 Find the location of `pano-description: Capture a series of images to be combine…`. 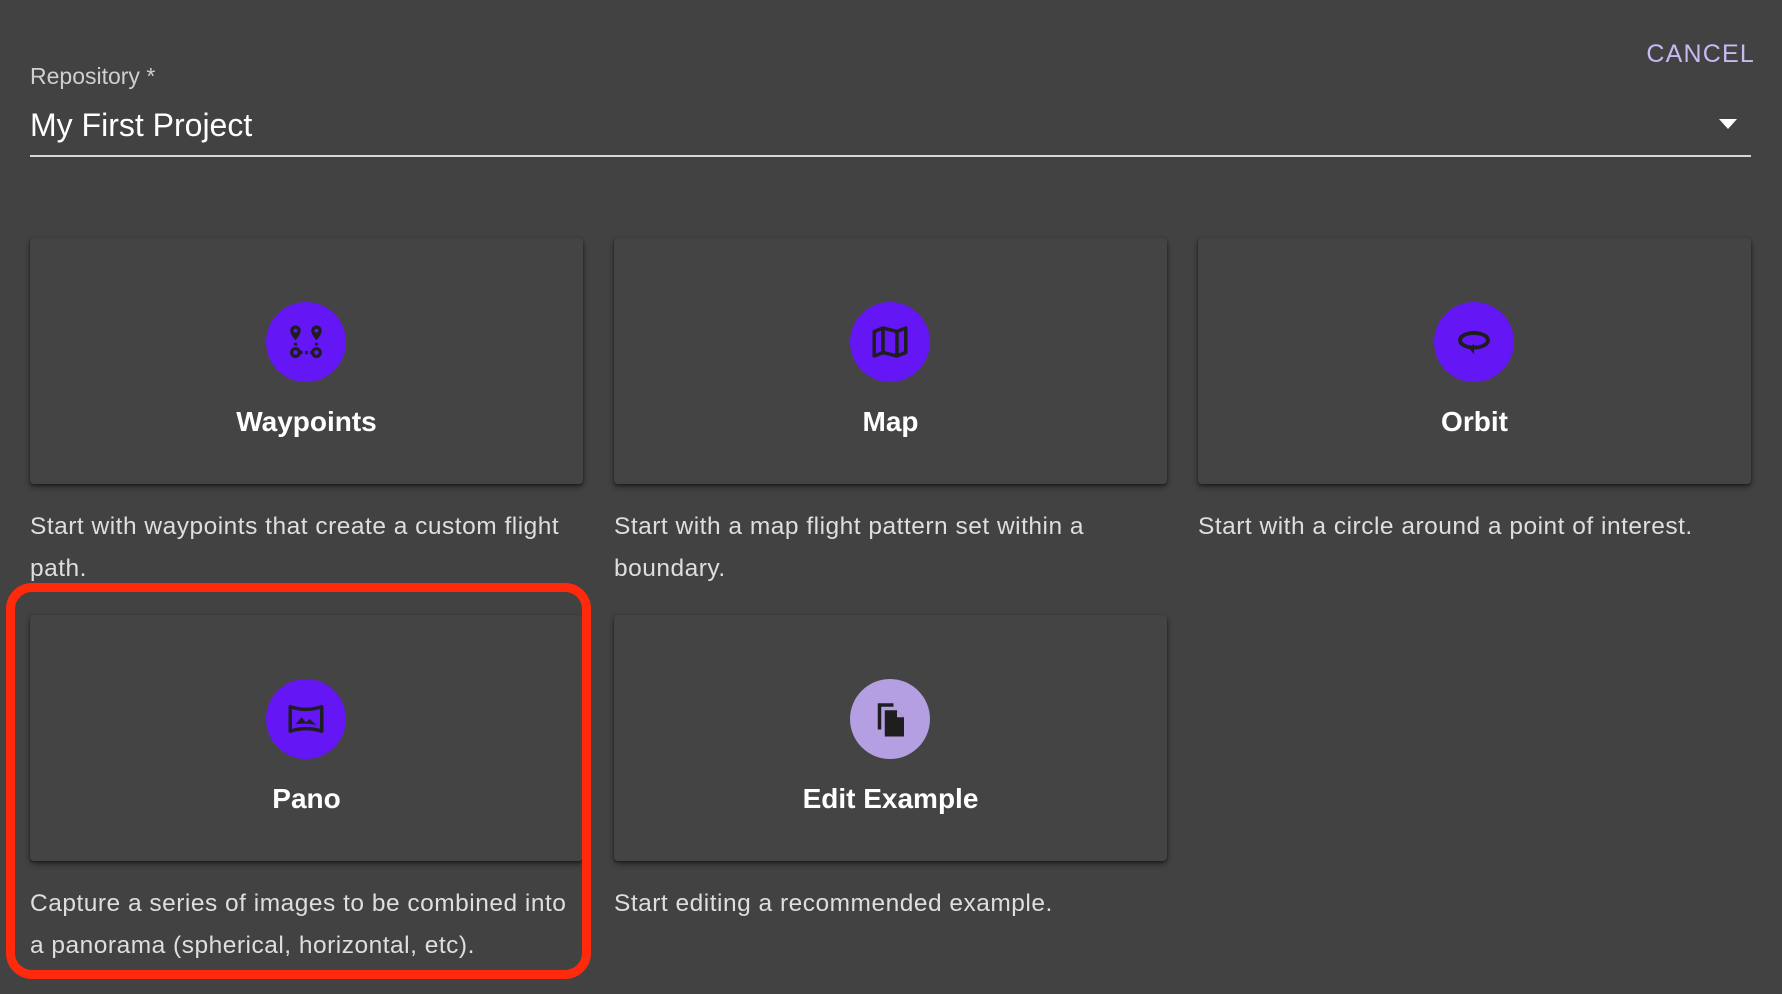

pano-description: Capture a series of images to be combine… is located at coordinates (298, 924).